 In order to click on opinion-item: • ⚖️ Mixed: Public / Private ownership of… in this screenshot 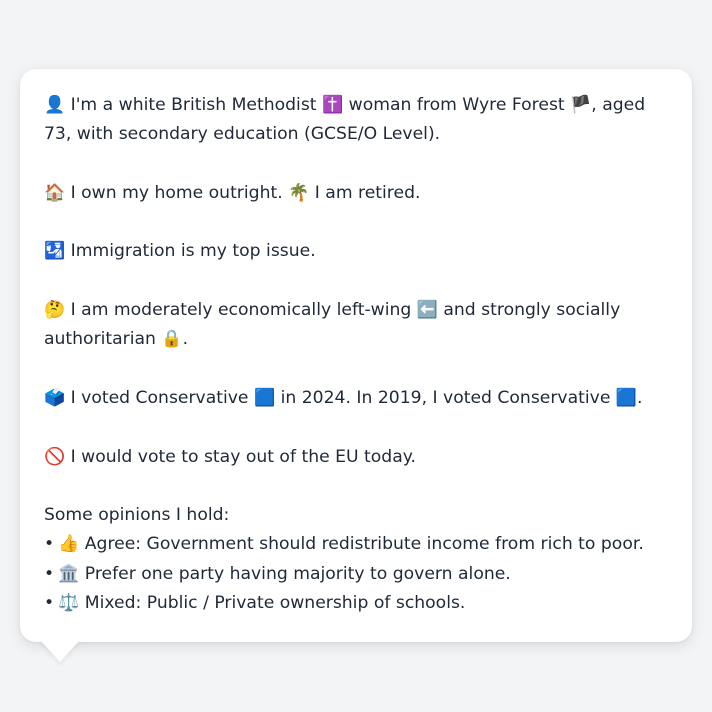, I will do `click(255, 603)`.